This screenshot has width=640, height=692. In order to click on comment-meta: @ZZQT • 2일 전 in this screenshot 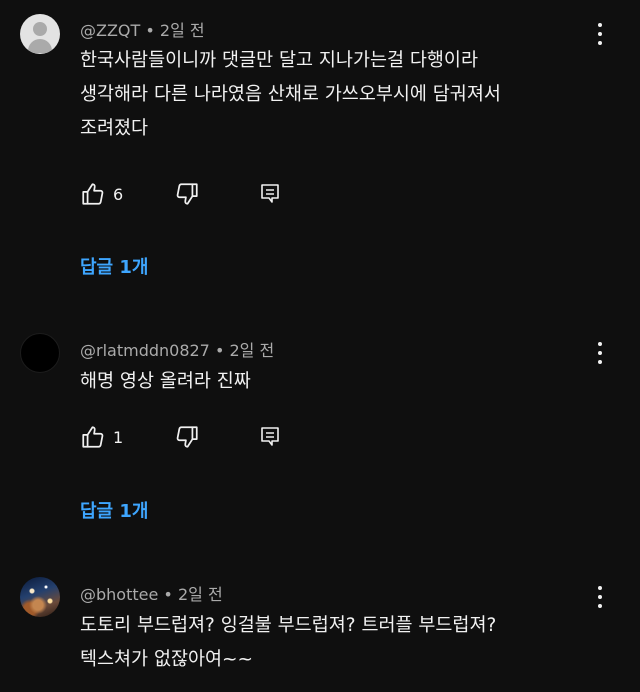, I will do `click(142, 29)`.